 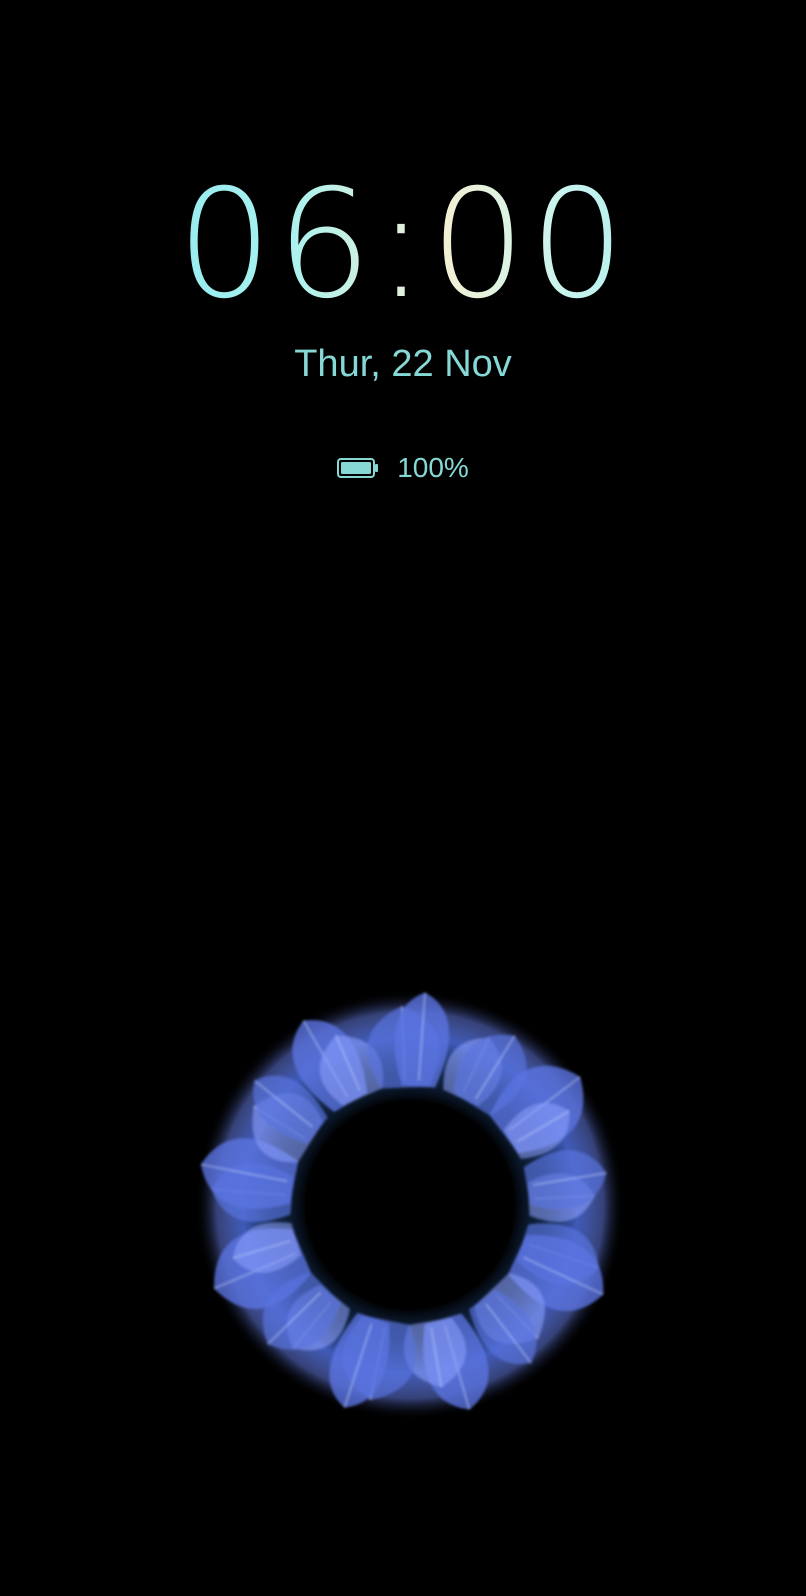 I want to click on battery-status: 100%, so click(x=403, y=468).